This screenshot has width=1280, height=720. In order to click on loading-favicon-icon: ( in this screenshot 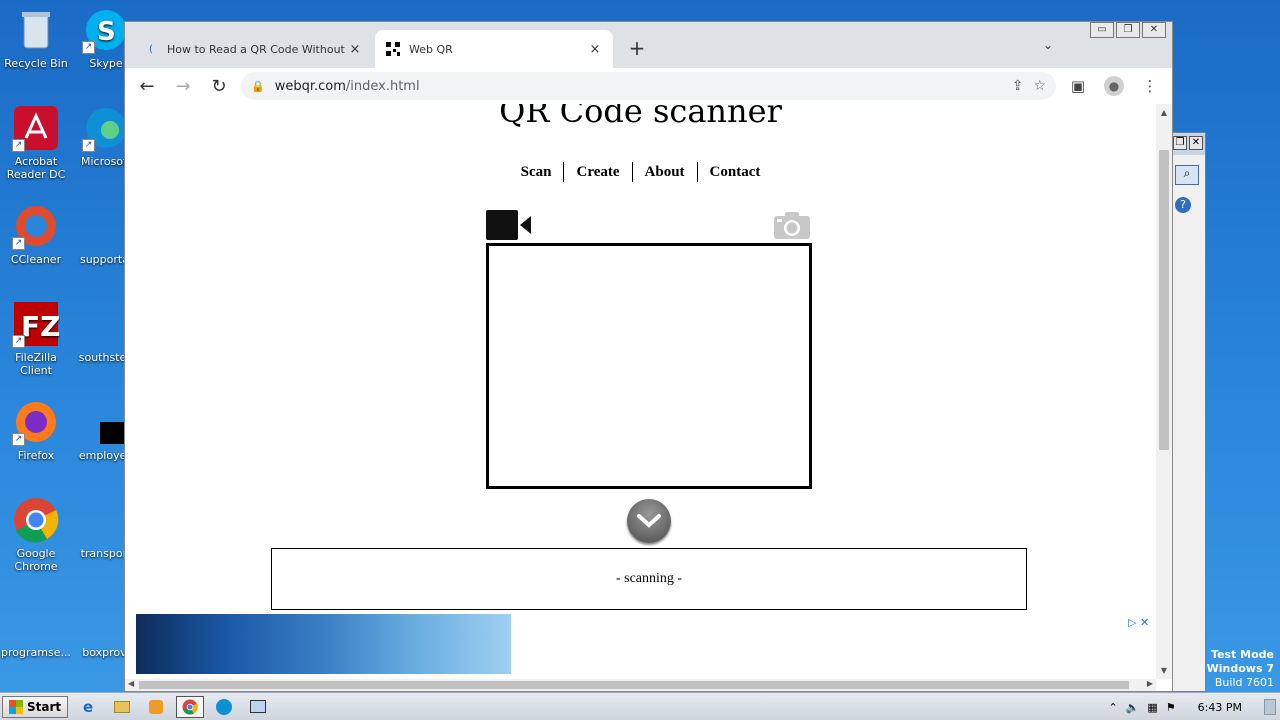, I will do `click(151, 49)`.